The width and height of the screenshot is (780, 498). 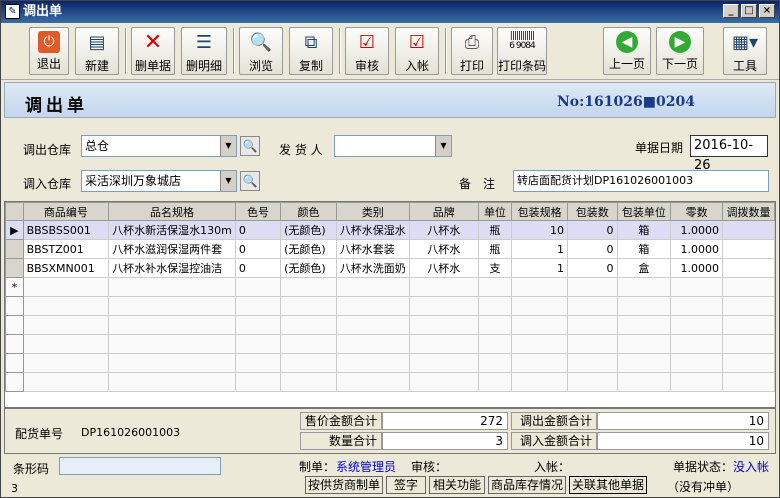 I want to click on tools-grid-icon: ▦▾, so click(x=745, y=42).